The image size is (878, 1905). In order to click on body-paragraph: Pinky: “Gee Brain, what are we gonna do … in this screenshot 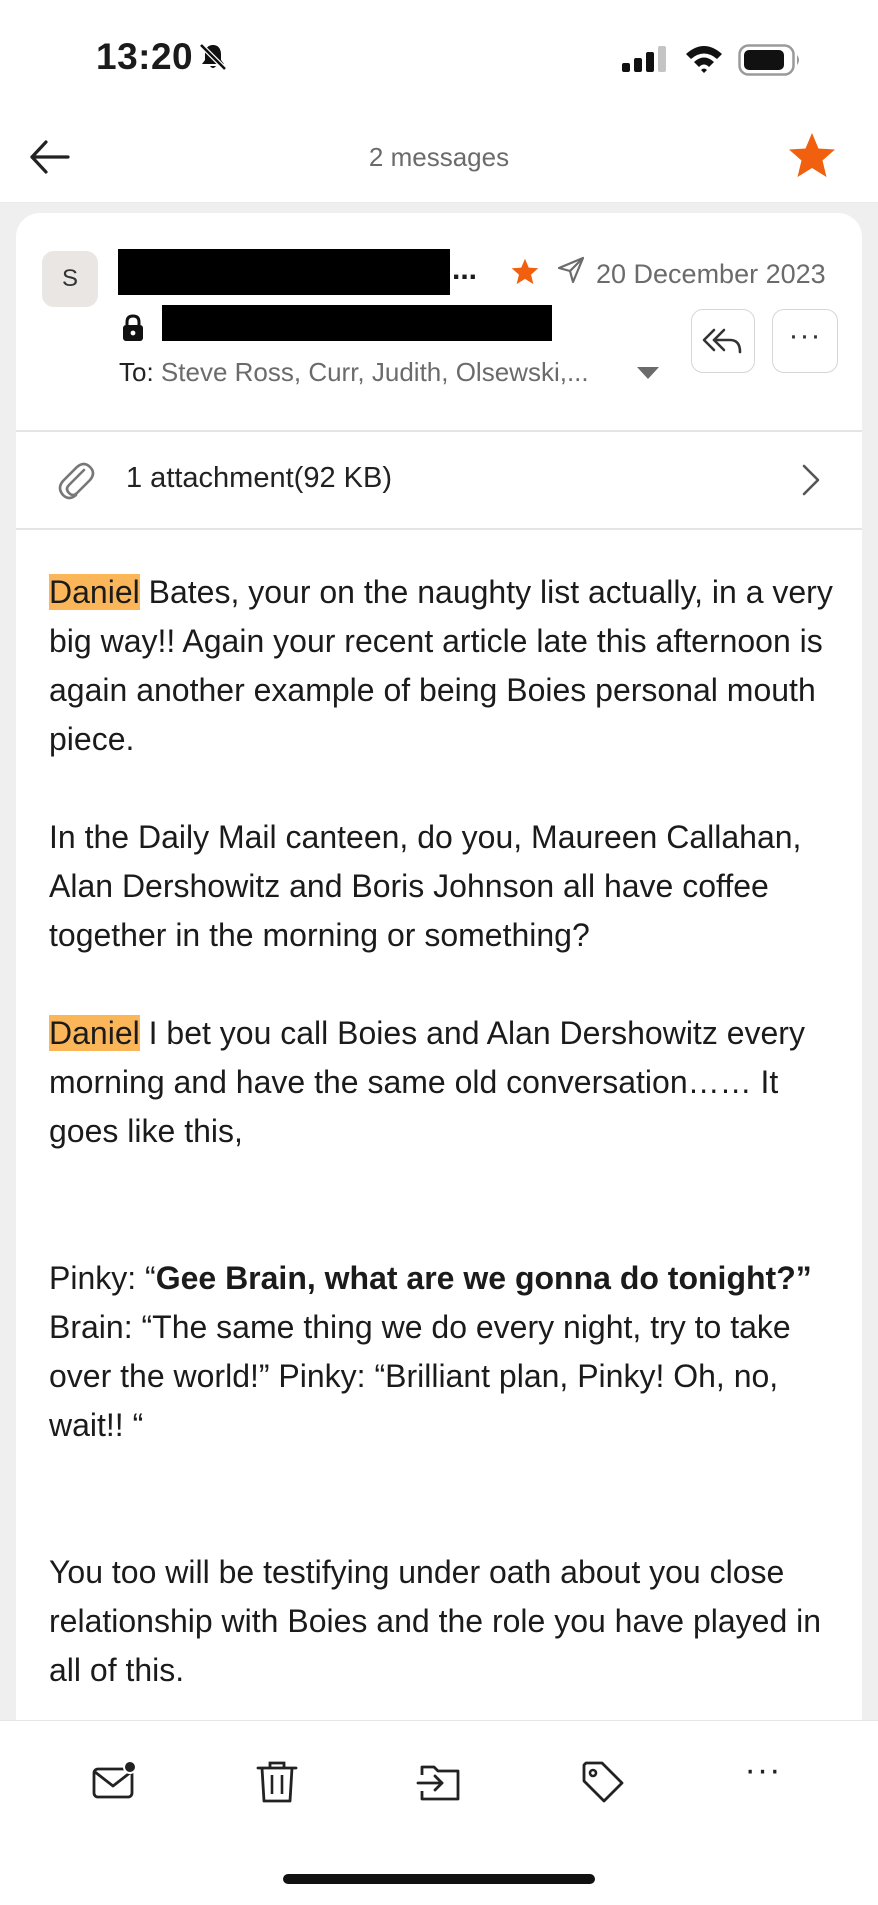, I will do `click(430, 1351)`.